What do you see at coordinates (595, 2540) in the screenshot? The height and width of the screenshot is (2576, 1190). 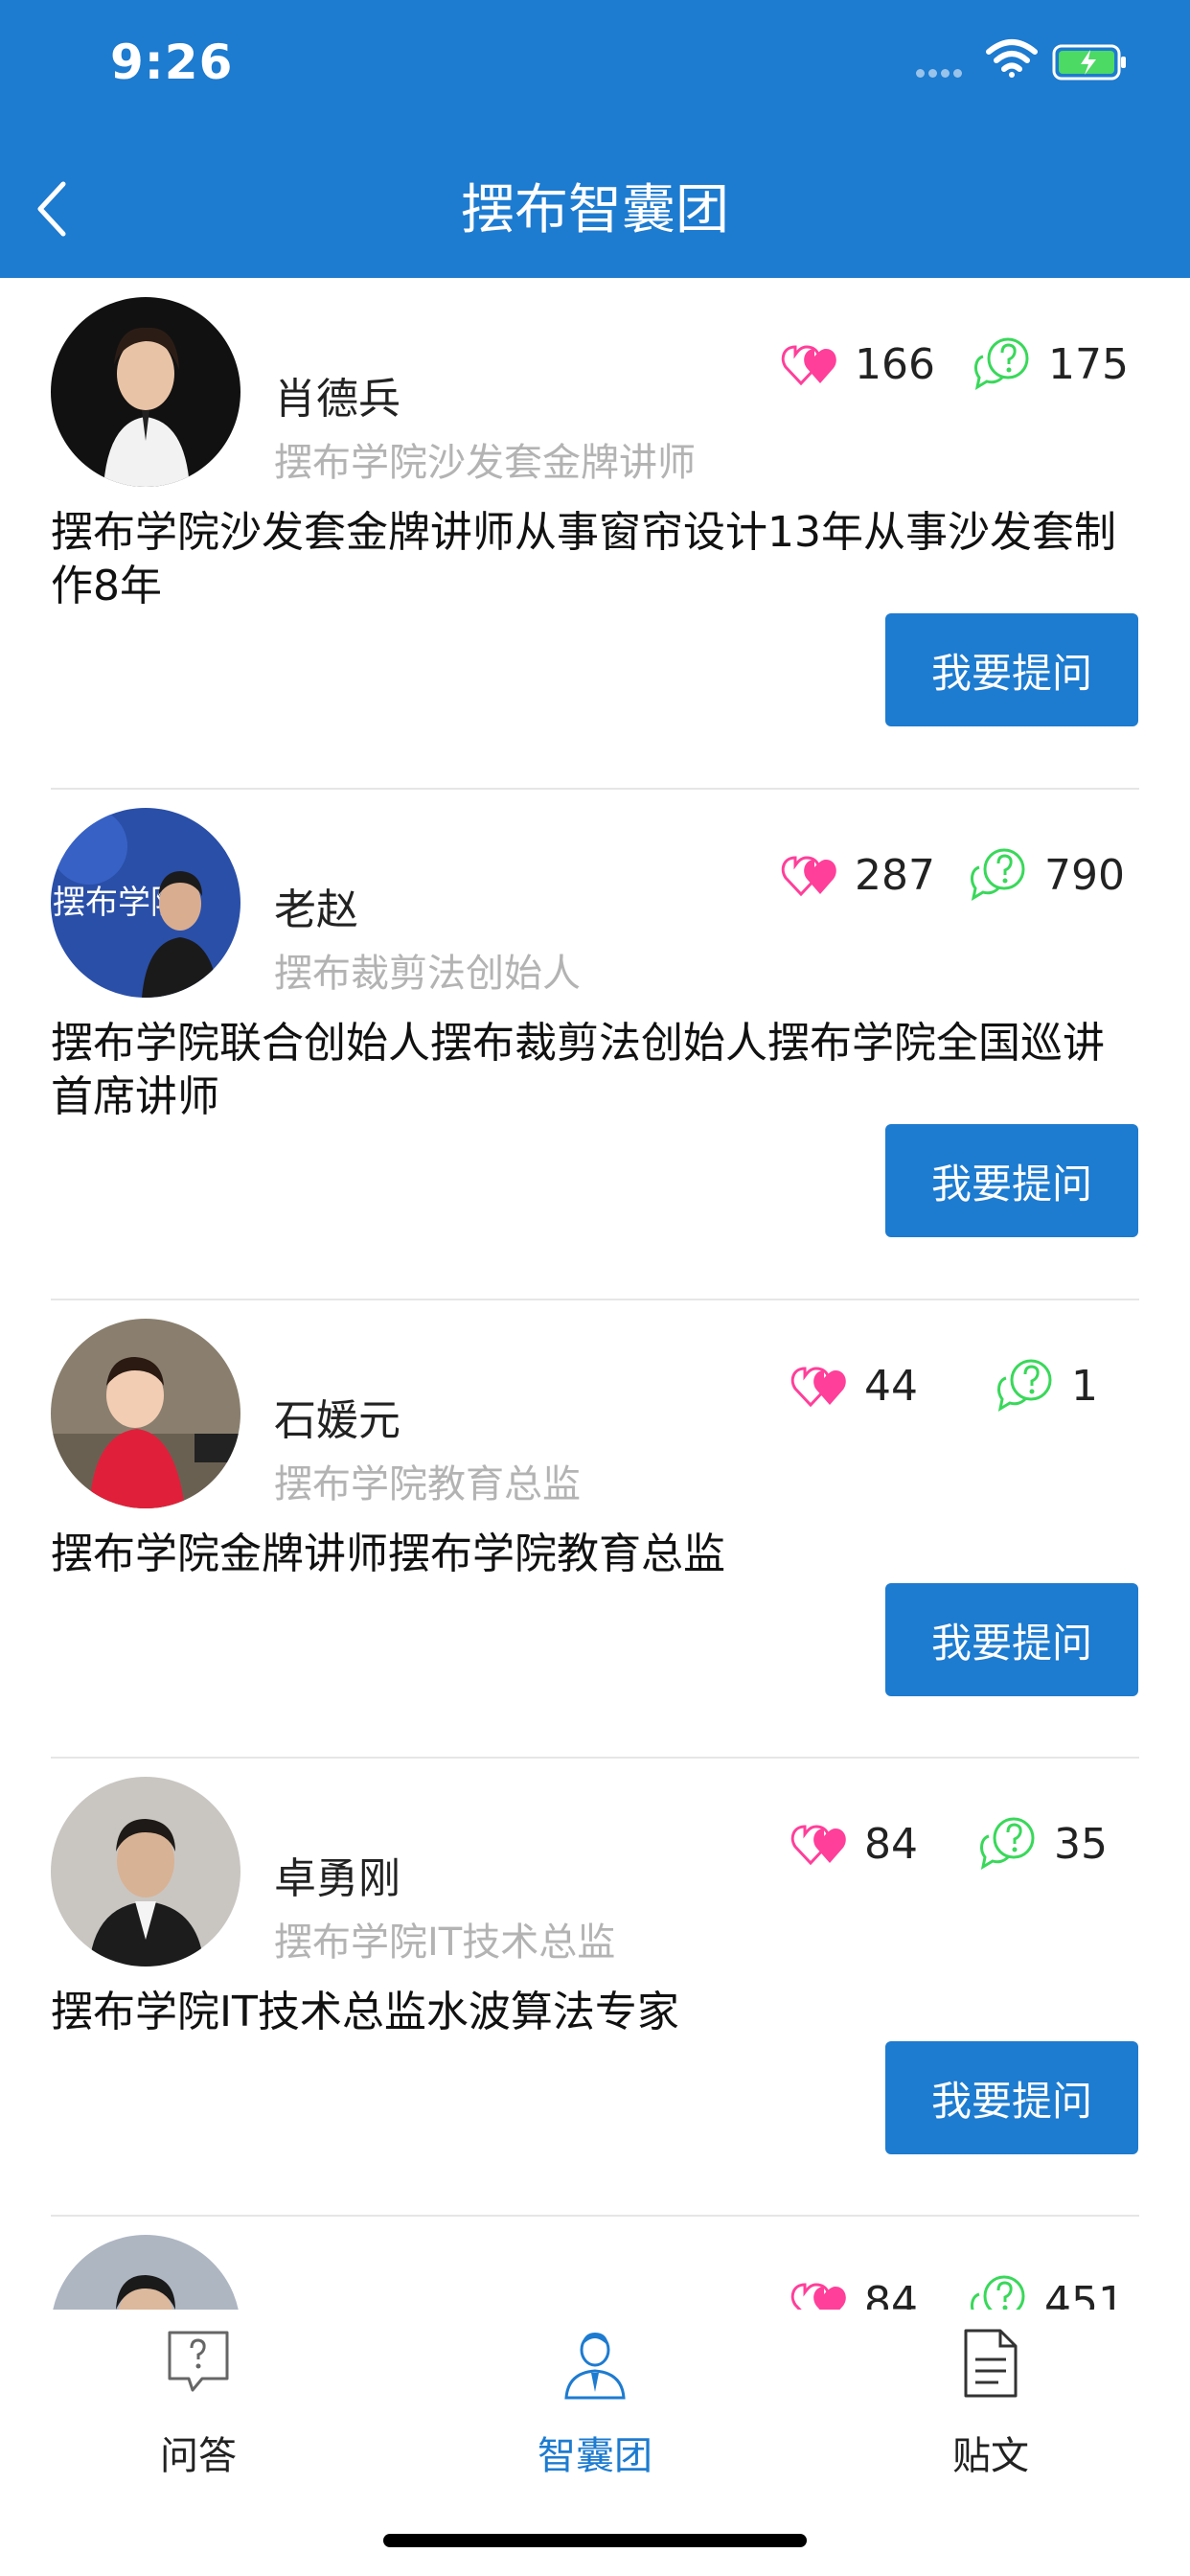 I see `home-indicator` at bounding box center [595, 2540].